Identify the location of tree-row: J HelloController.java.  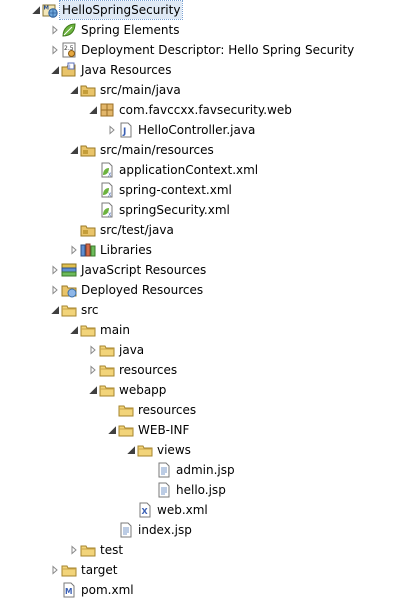
(204, 130).